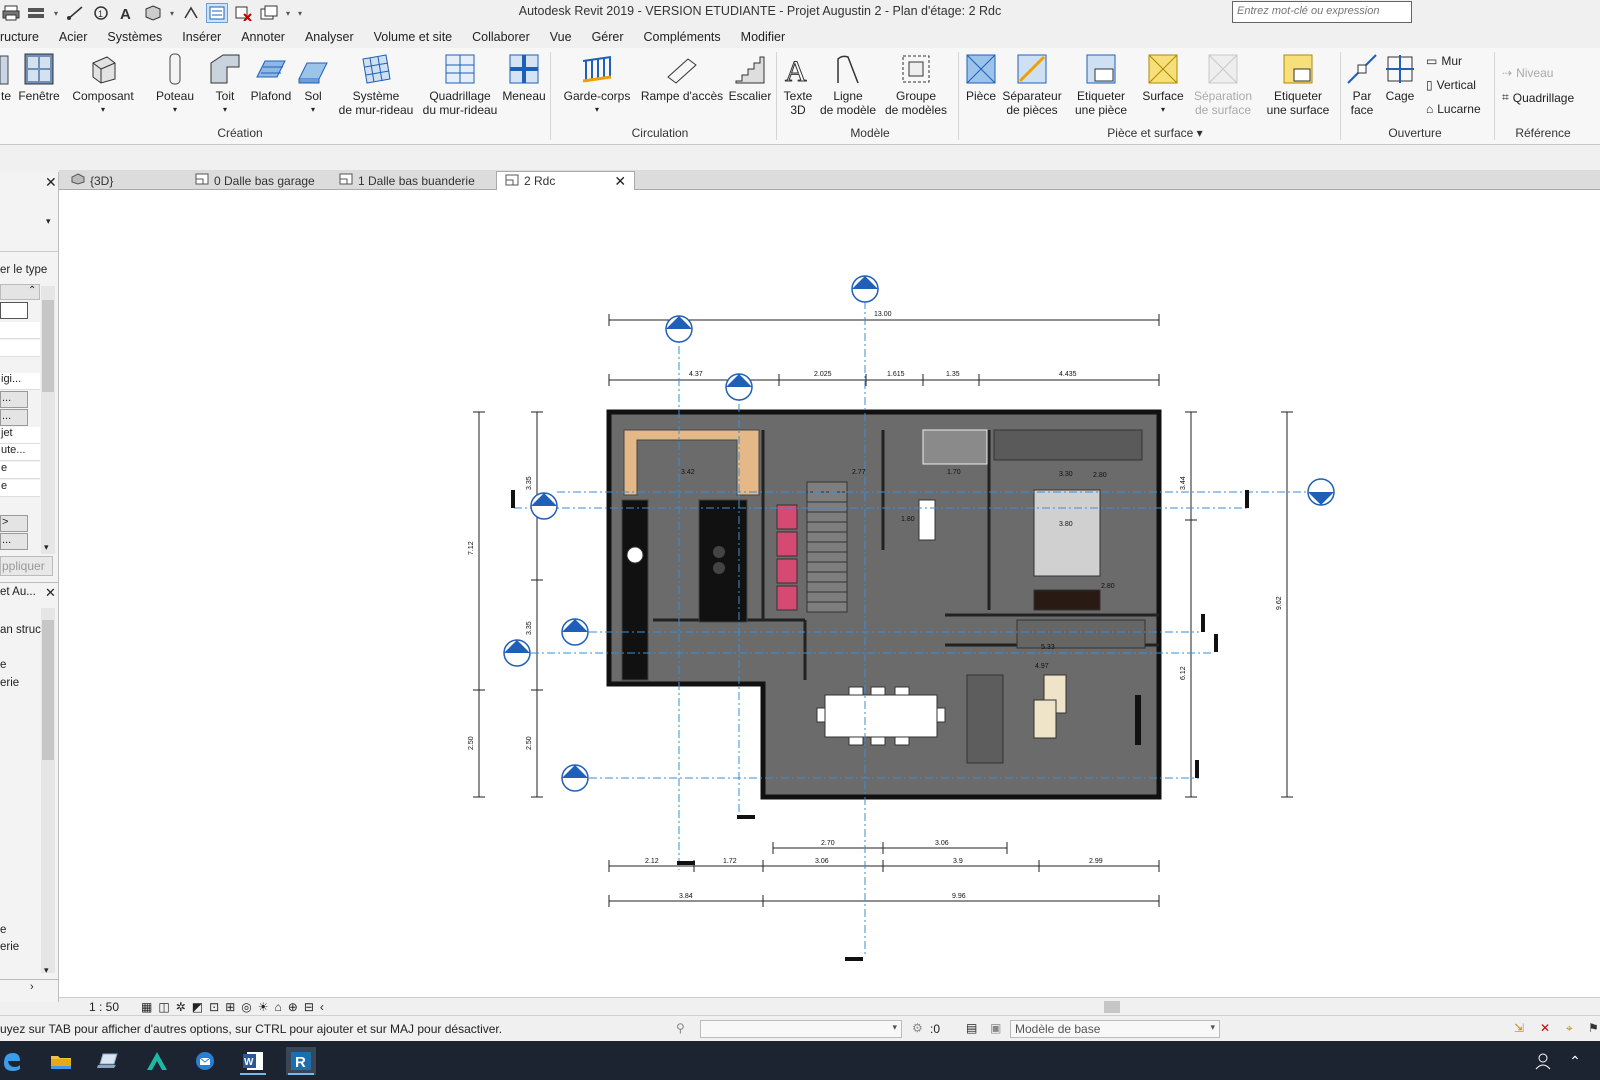 This screenshot has height=1080, width=1600. I want to click on tab-inserer: Insérer, so click(201, 37).